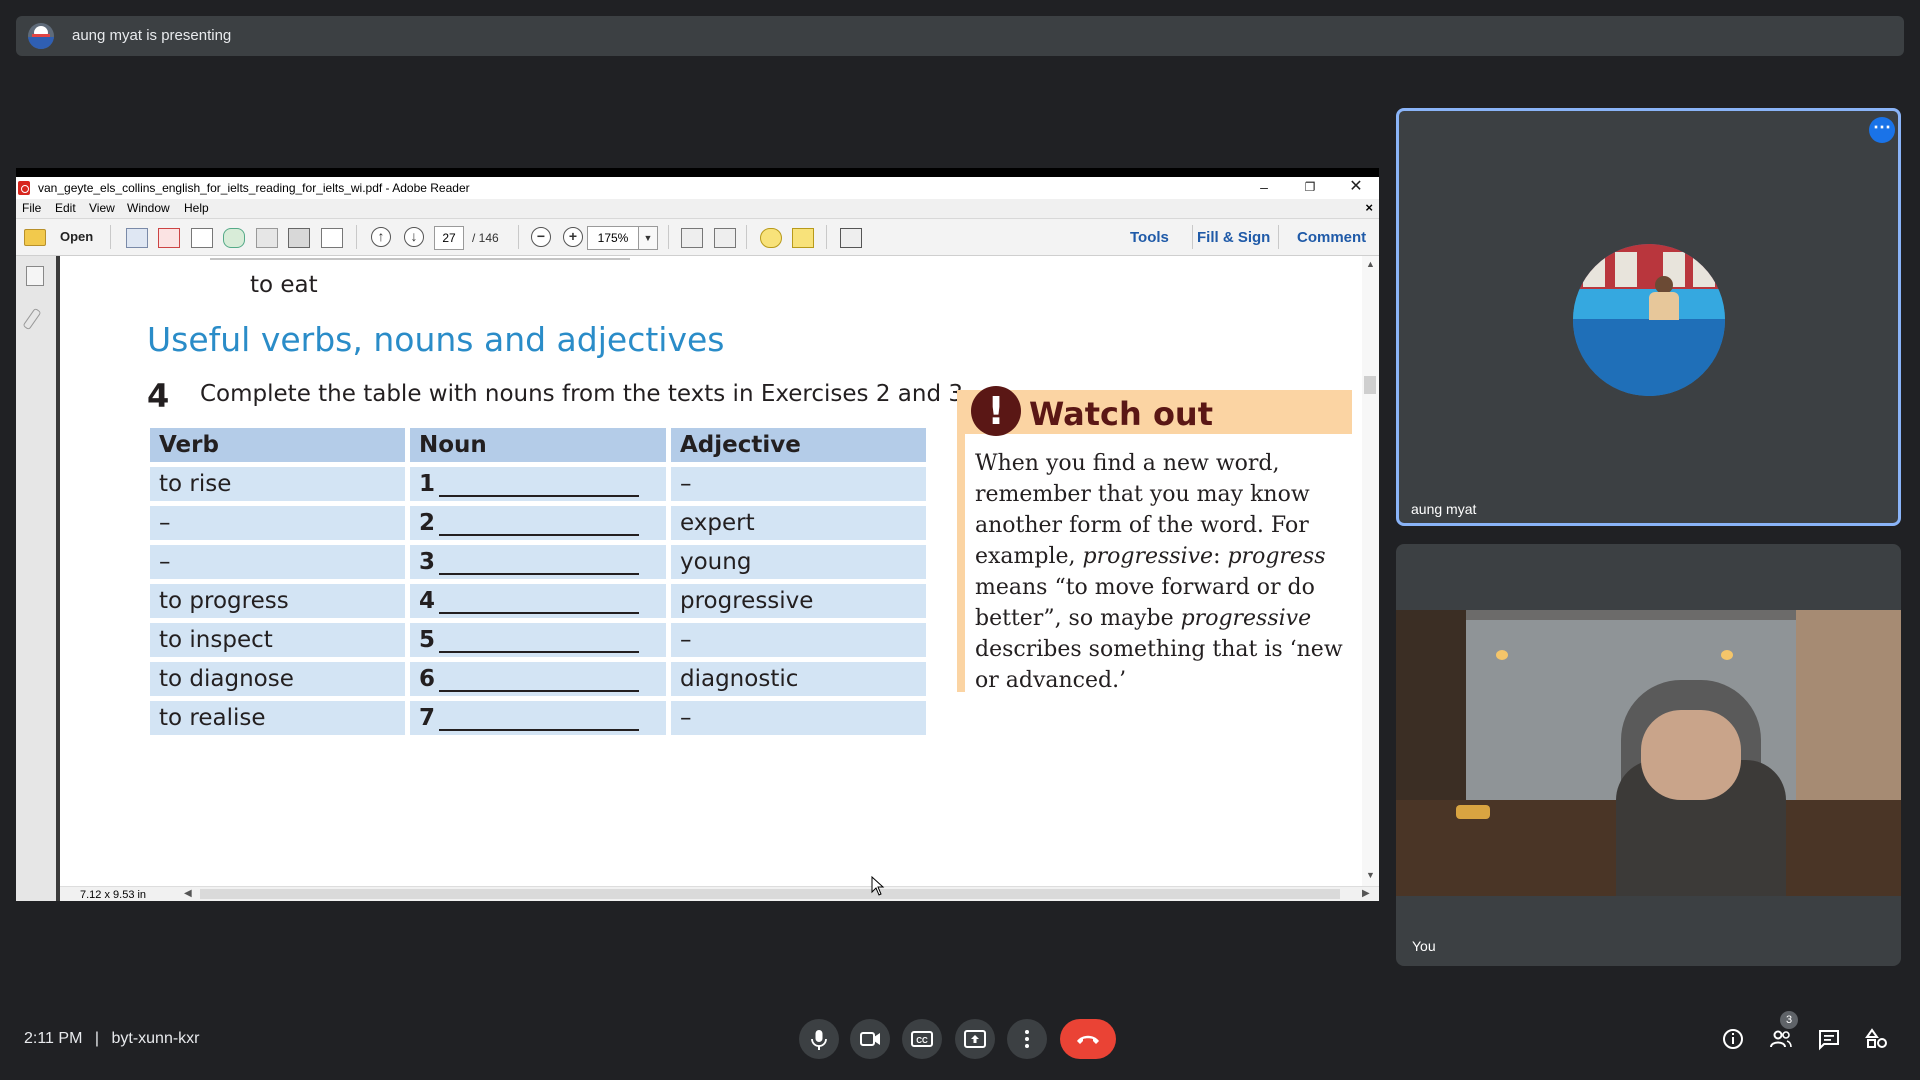 The width and height of the screenshot is (1920, 1080). I want to click on cloud-upload-icon, so click(234, 238).